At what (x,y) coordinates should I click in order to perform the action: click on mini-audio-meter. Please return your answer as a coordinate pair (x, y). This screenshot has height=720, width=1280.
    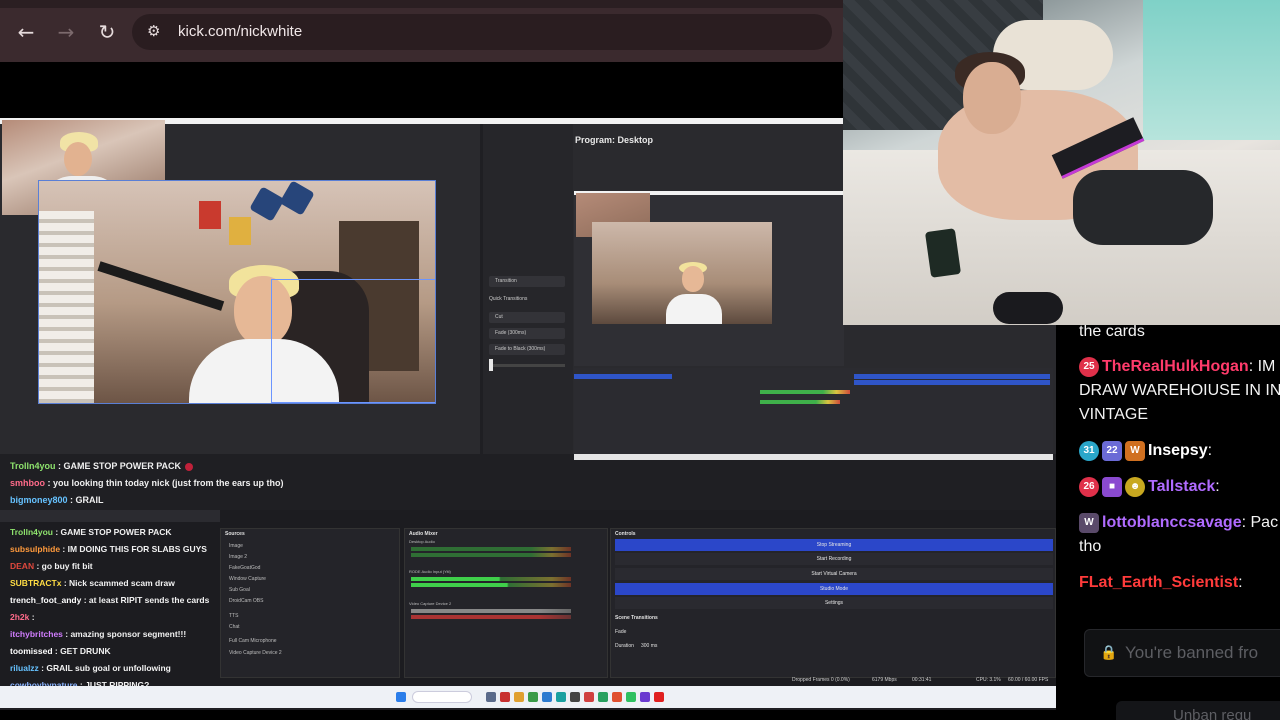
    Looking at the image, I should click on (805, 392).